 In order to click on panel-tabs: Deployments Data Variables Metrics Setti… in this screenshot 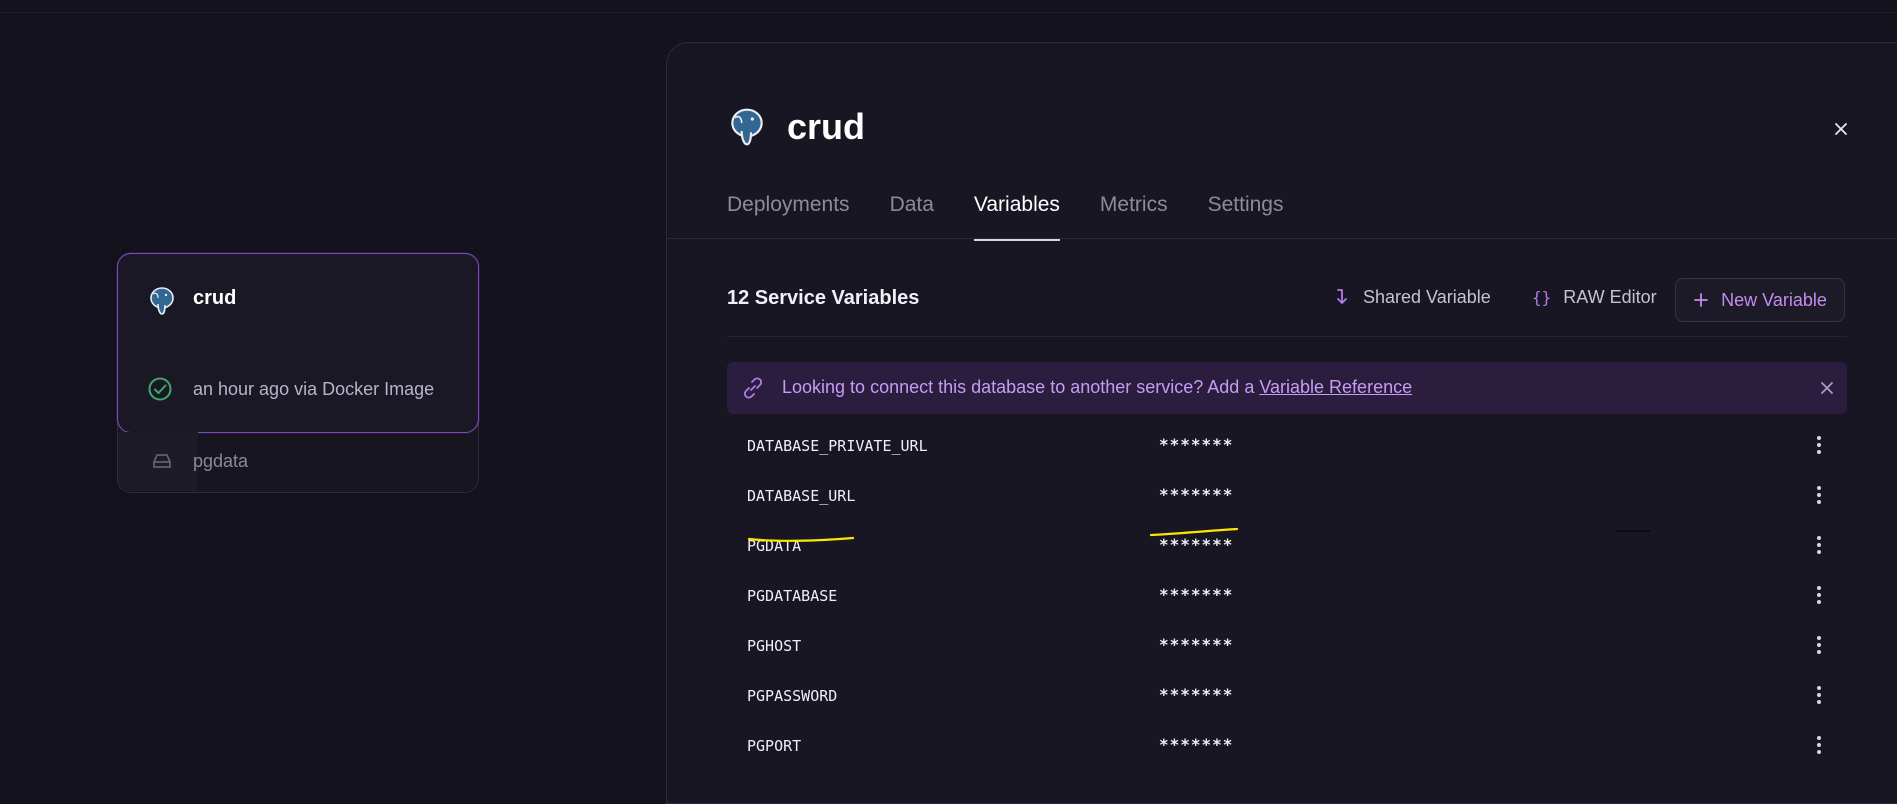, I will do `click(1025, 217)`.